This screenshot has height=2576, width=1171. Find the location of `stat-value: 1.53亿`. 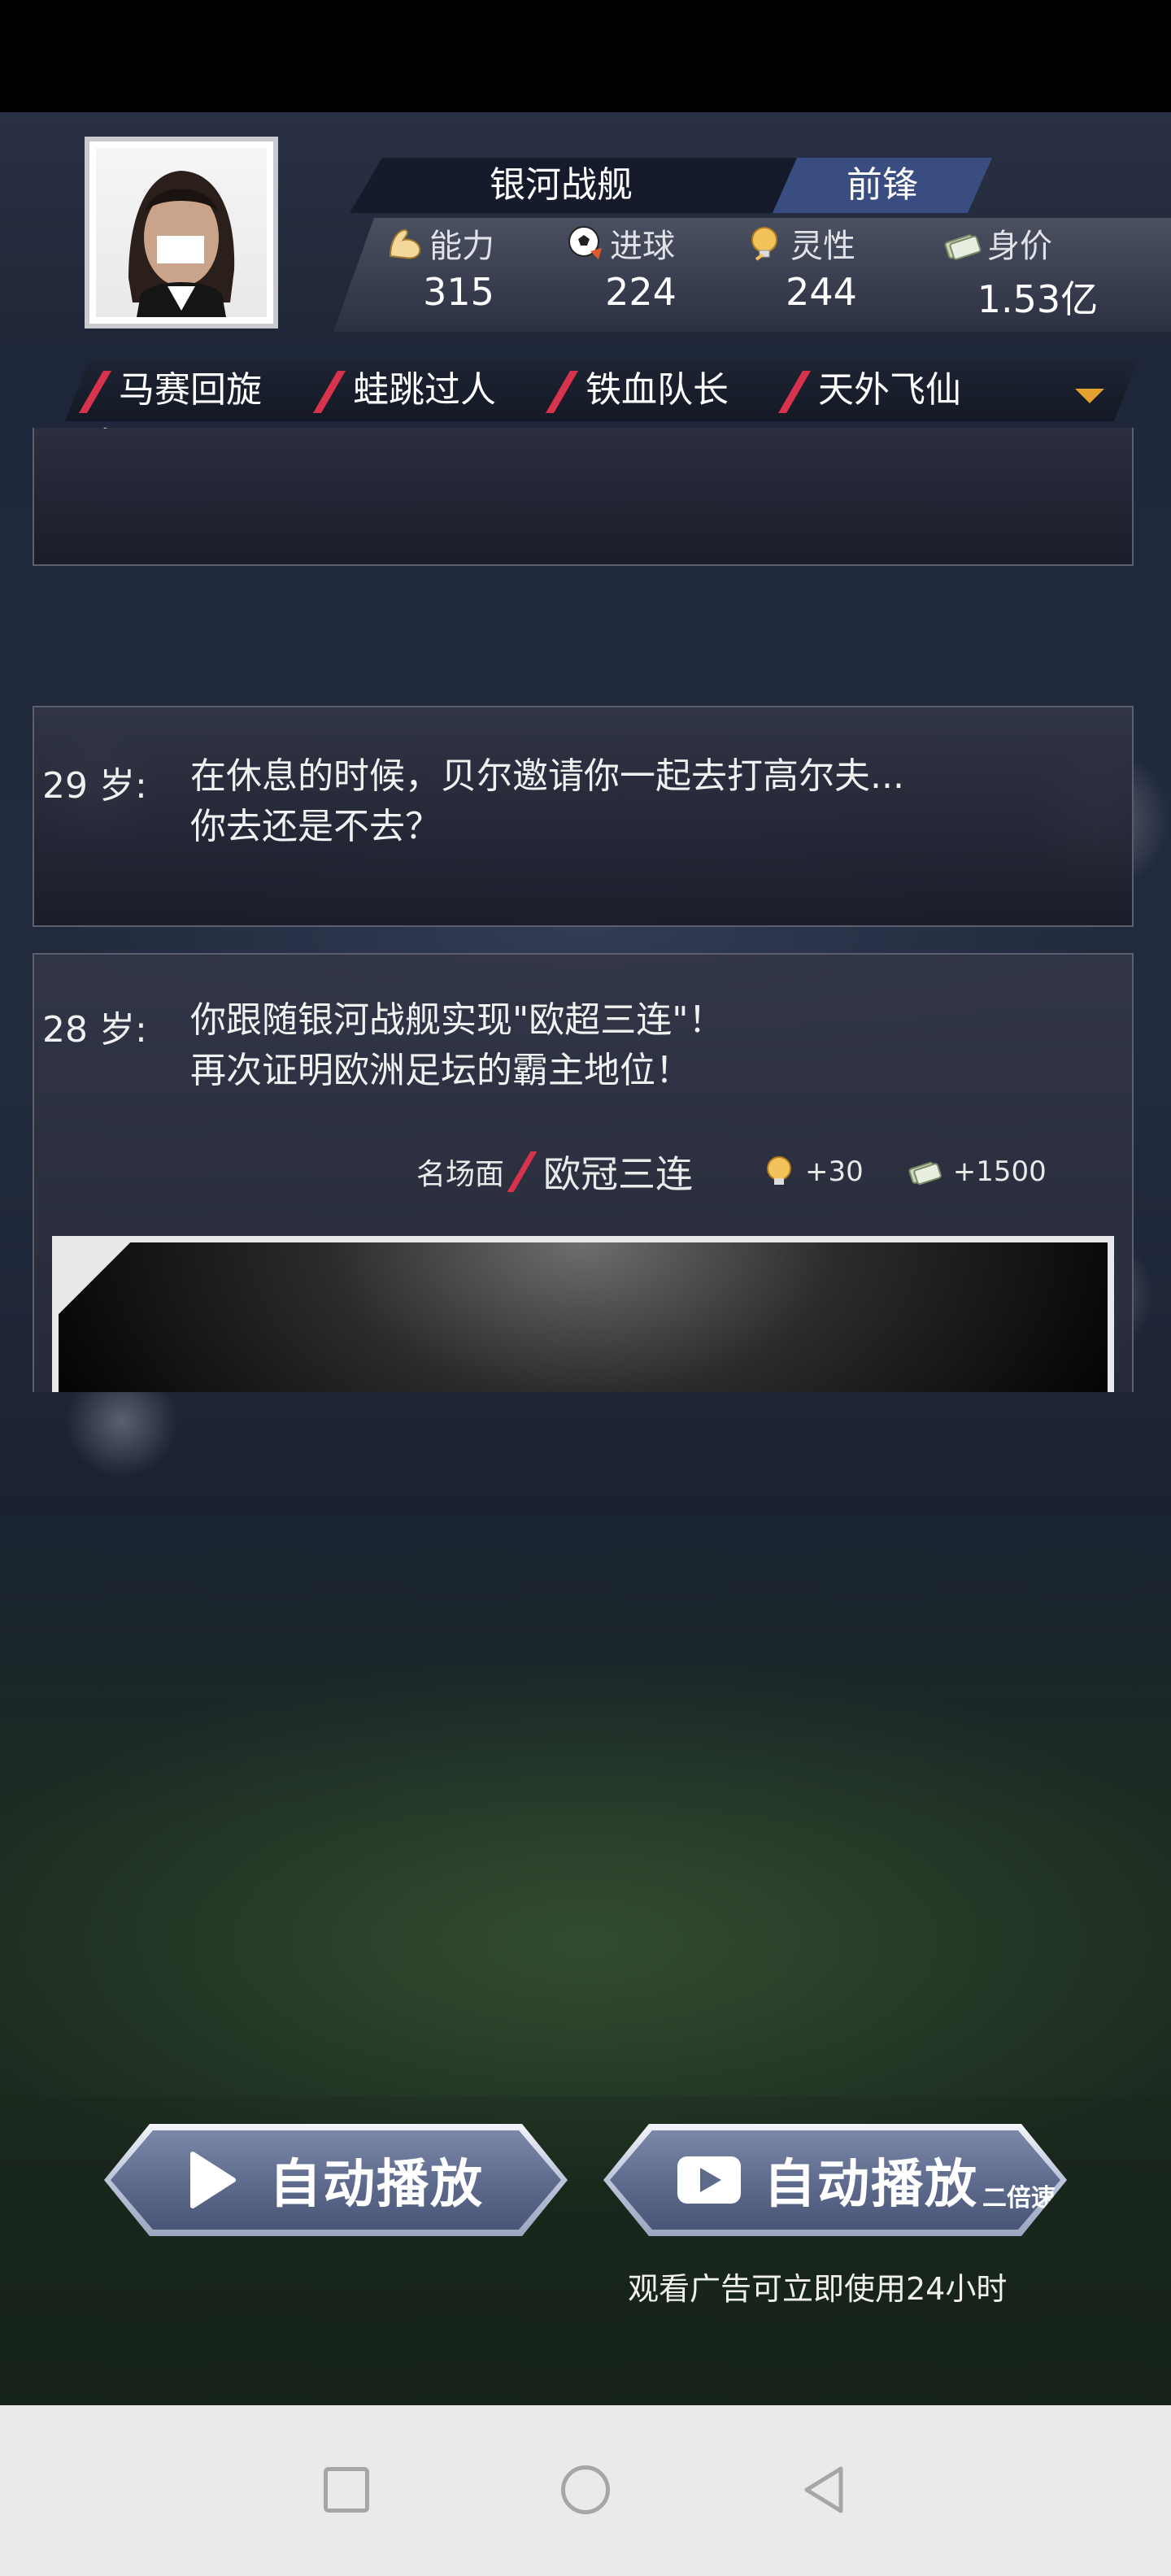

stat-value: 1.53亿 is located at coordinates (1038, 299).